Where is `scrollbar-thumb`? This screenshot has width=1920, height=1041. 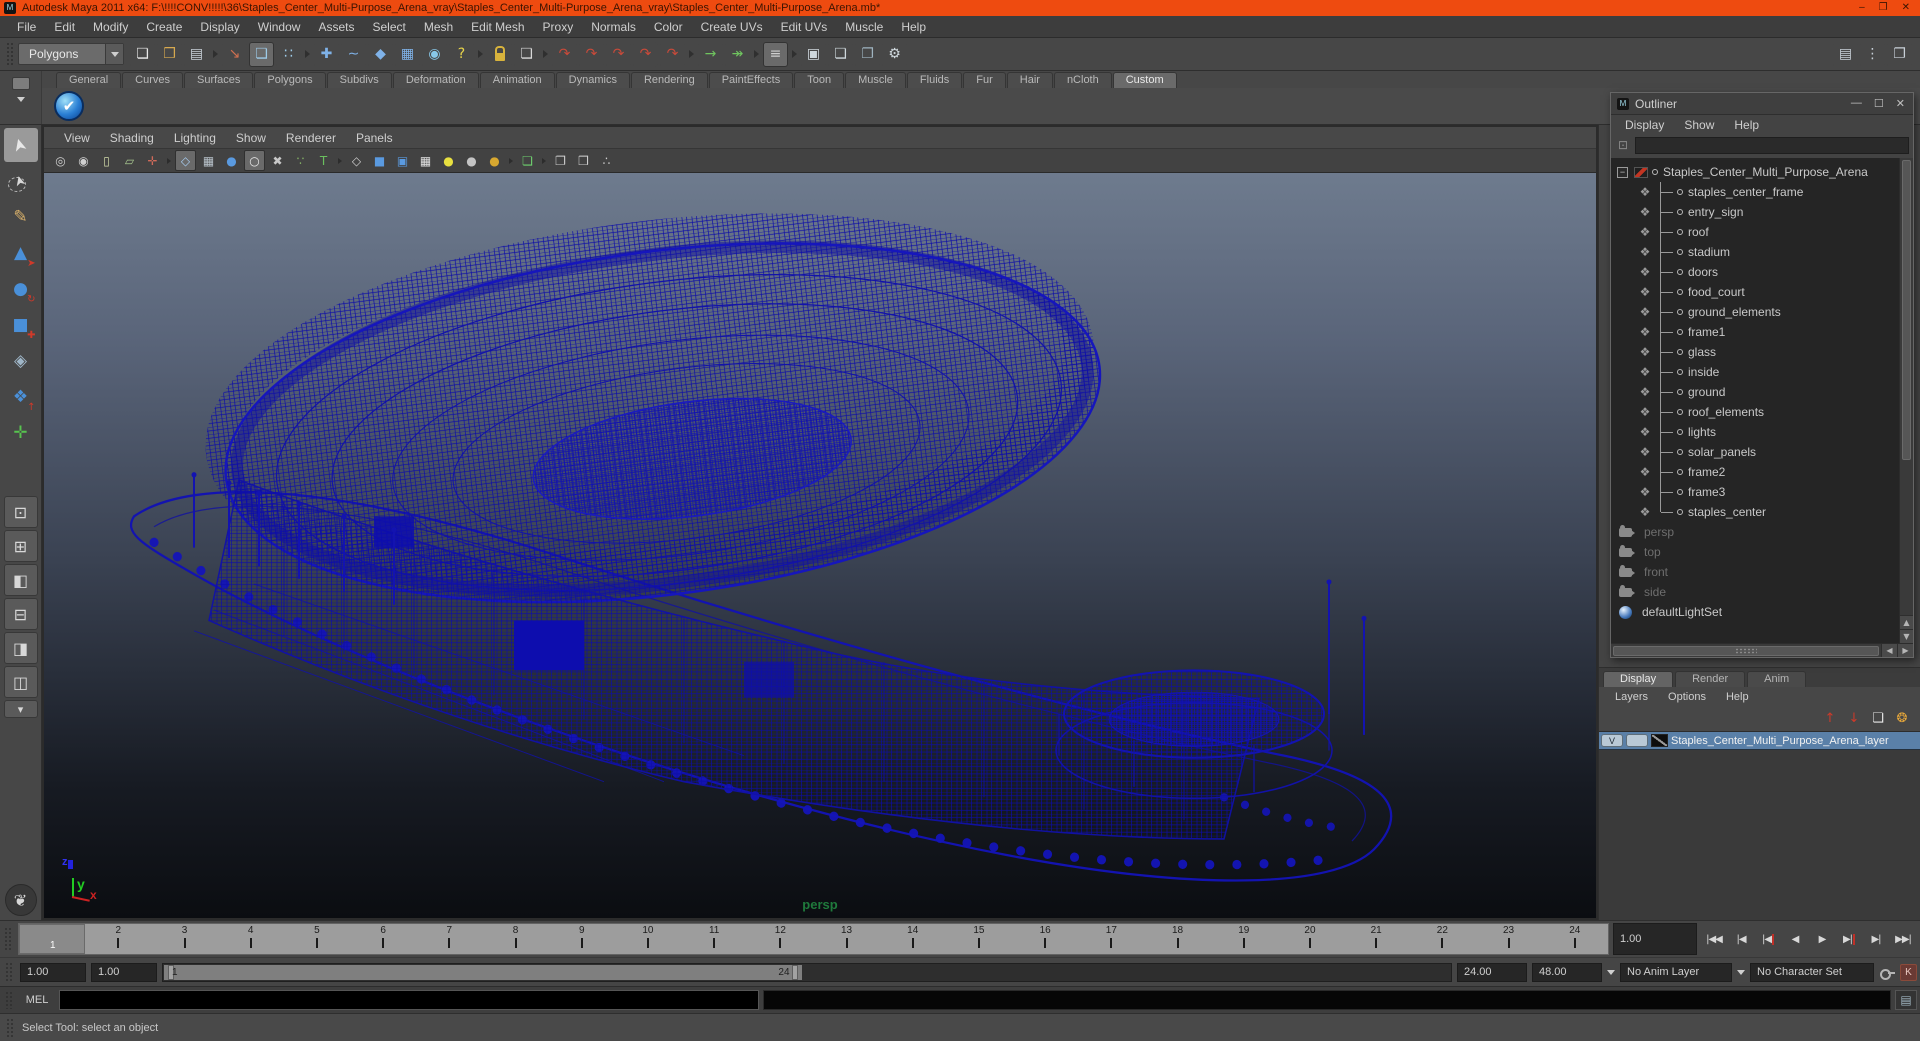
scrollbar-thumb is located at coordinates (1906, 310).